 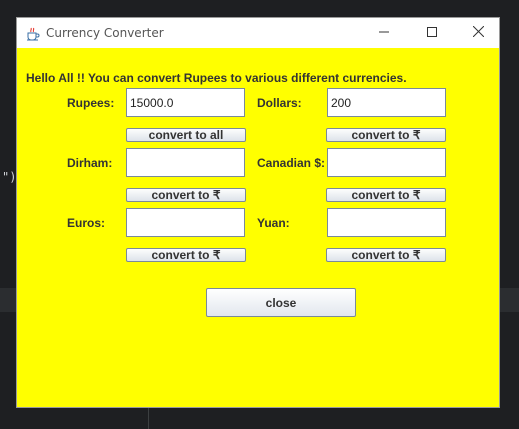 I want to click on window-close-button, so click(x=478, y=33).